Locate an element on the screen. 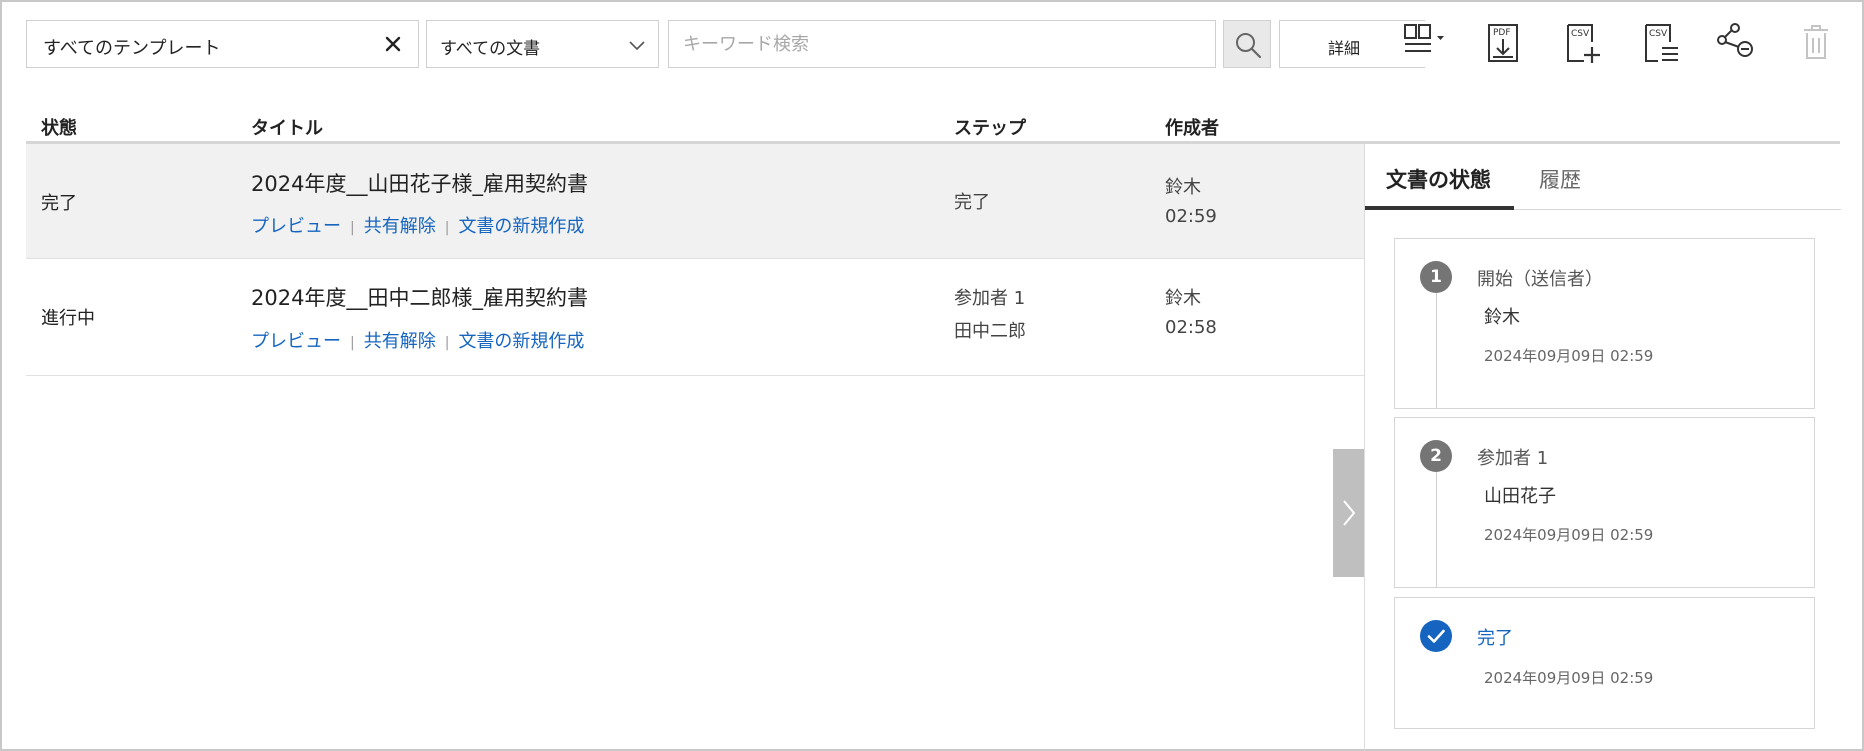 This screenshot has width=1864, height=751. row-step: 完了 is located at coordinates (972, 202).